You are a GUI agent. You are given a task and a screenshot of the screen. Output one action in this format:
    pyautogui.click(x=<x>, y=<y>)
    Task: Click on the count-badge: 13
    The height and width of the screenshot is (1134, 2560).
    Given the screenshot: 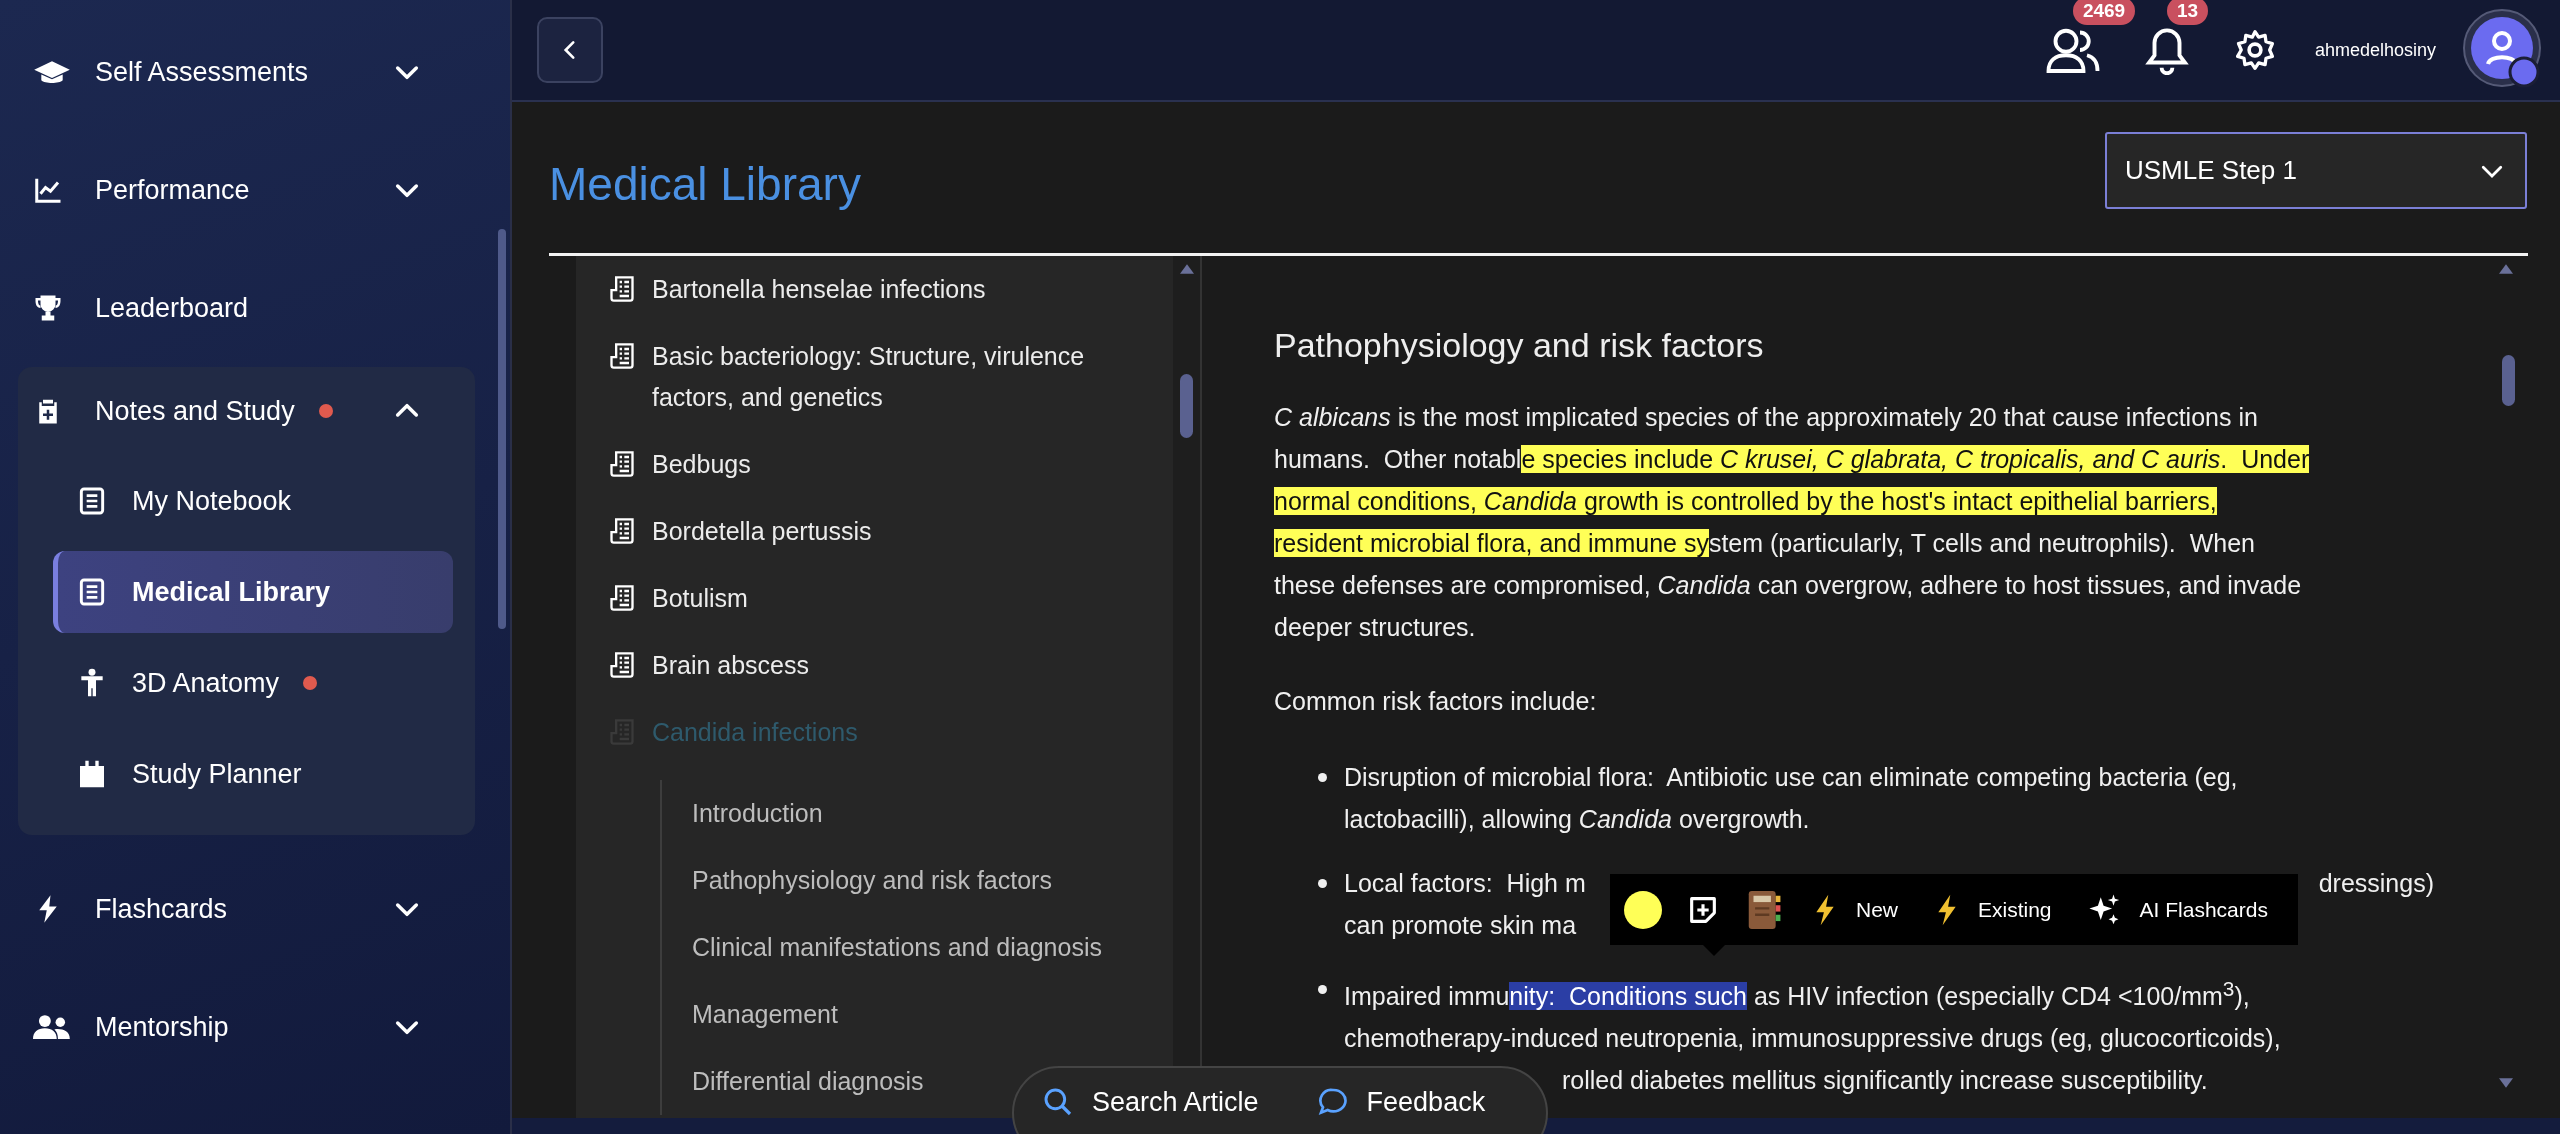 What is the action you would take?
    pyautogui.click(x=2187, y=12)
    